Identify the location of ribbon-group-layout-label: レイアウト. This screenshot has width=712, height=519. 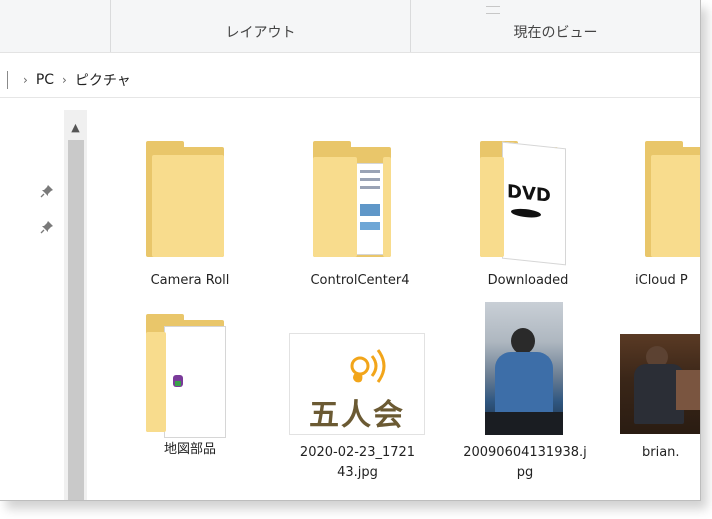
(260, 33).